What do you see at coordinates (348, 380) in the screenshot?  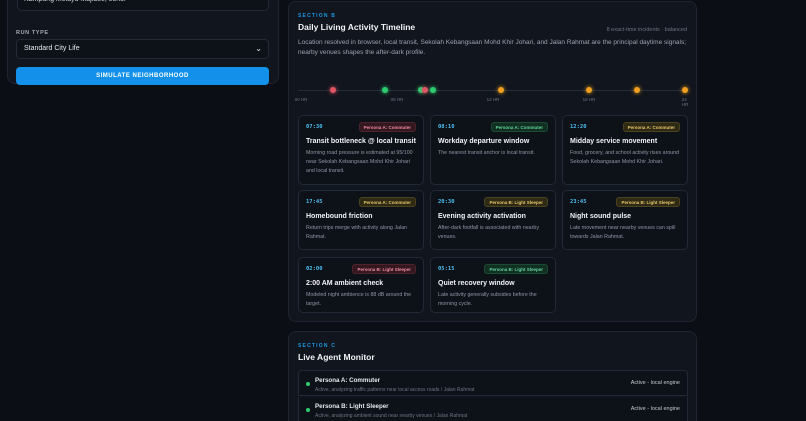 I see `agent-name: Persona A: Commuter` at bounding box center [348, 380].